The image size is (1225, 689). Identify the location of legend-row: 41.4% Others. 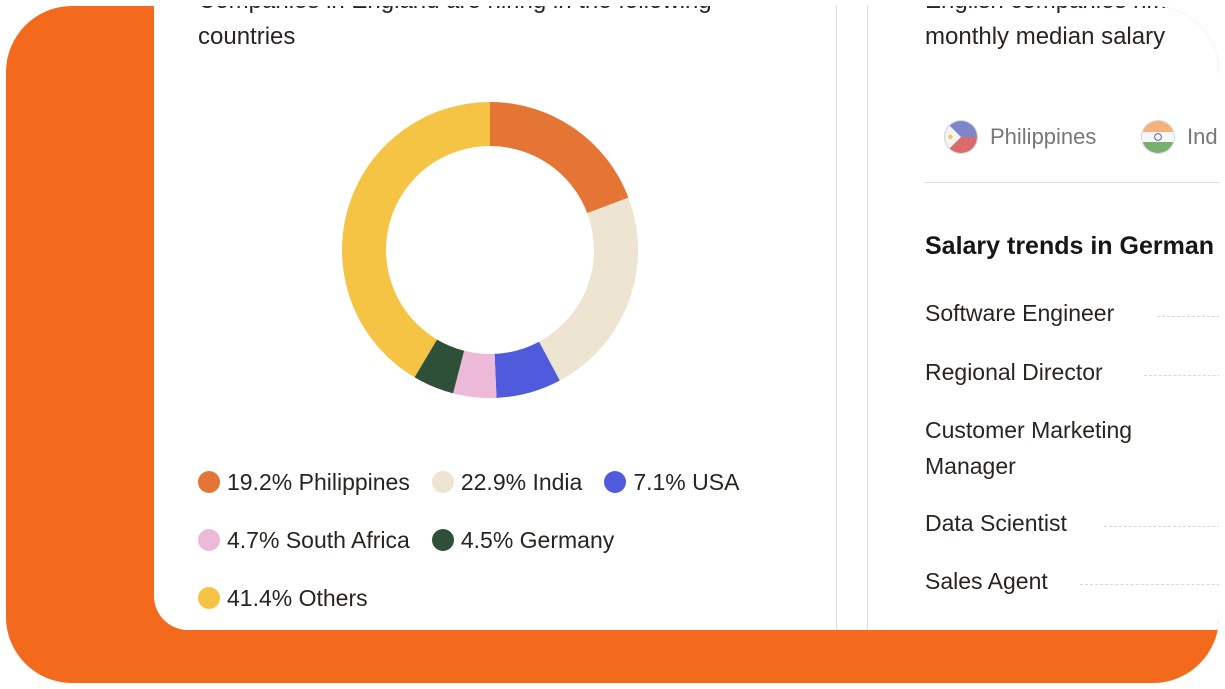
(508, 598).